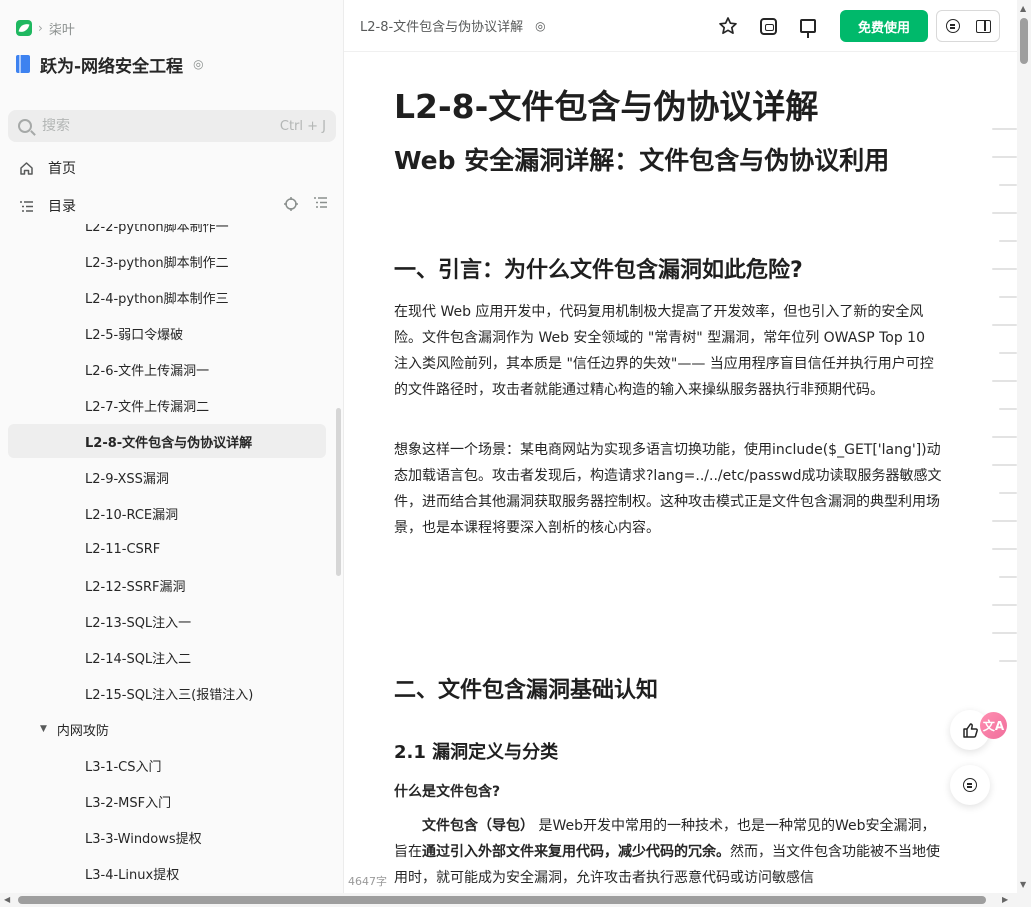 The width and height of the screenshot is (1031, 907). I want to click on toc-item: L2-9-XSS漏洞, so click(167, 477).